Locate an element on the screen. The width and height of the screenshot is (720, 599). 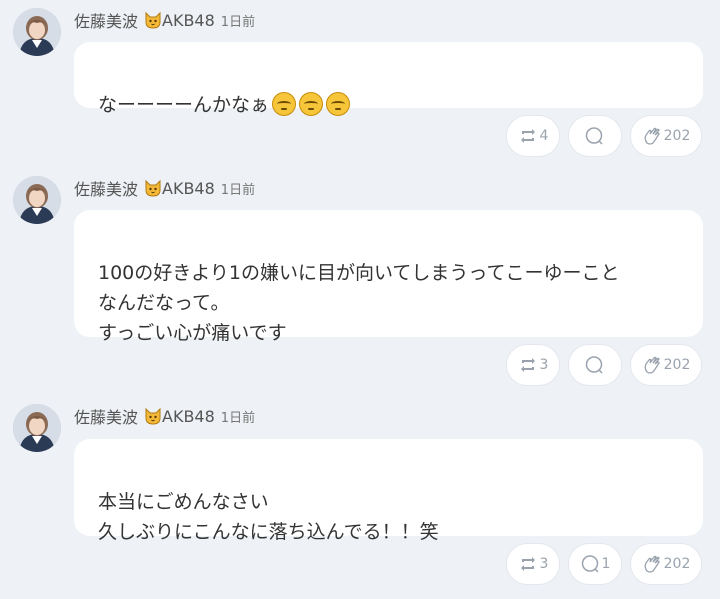
post-bubble: なーーーーんかなぁ is located at coordinates (388, 79).